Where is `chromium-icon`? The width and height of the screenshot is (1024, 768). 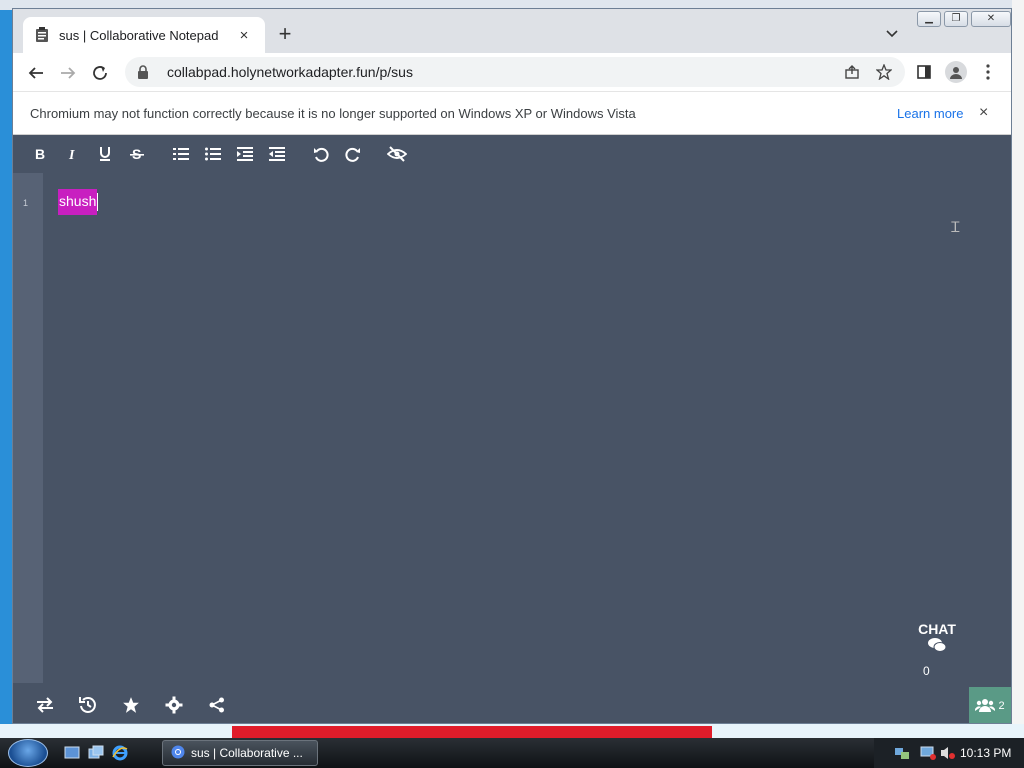 chromium-icon is located at coordinates (178, 753).